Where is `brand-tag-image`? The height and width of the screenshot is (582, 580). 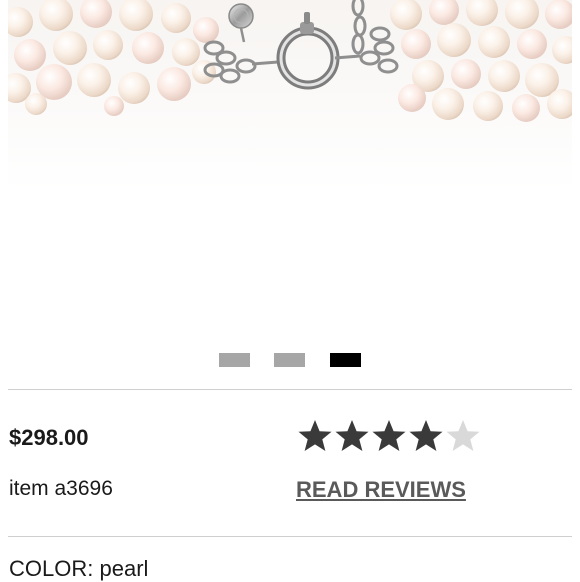 brand-tag-image is located at coordinates (241, 23).